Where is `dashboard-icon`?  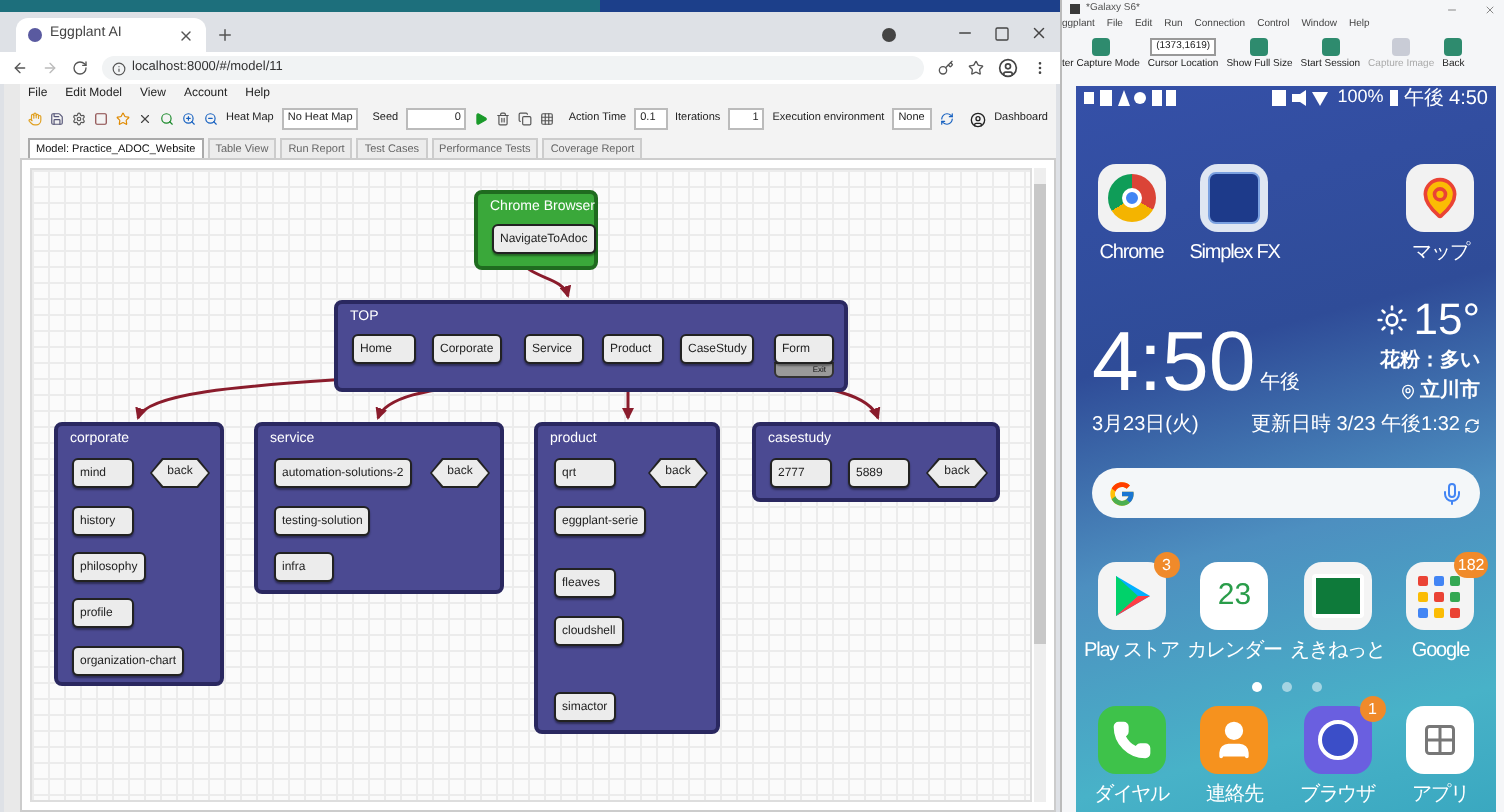 dashboard-icon is located at coordinates (978, 119).